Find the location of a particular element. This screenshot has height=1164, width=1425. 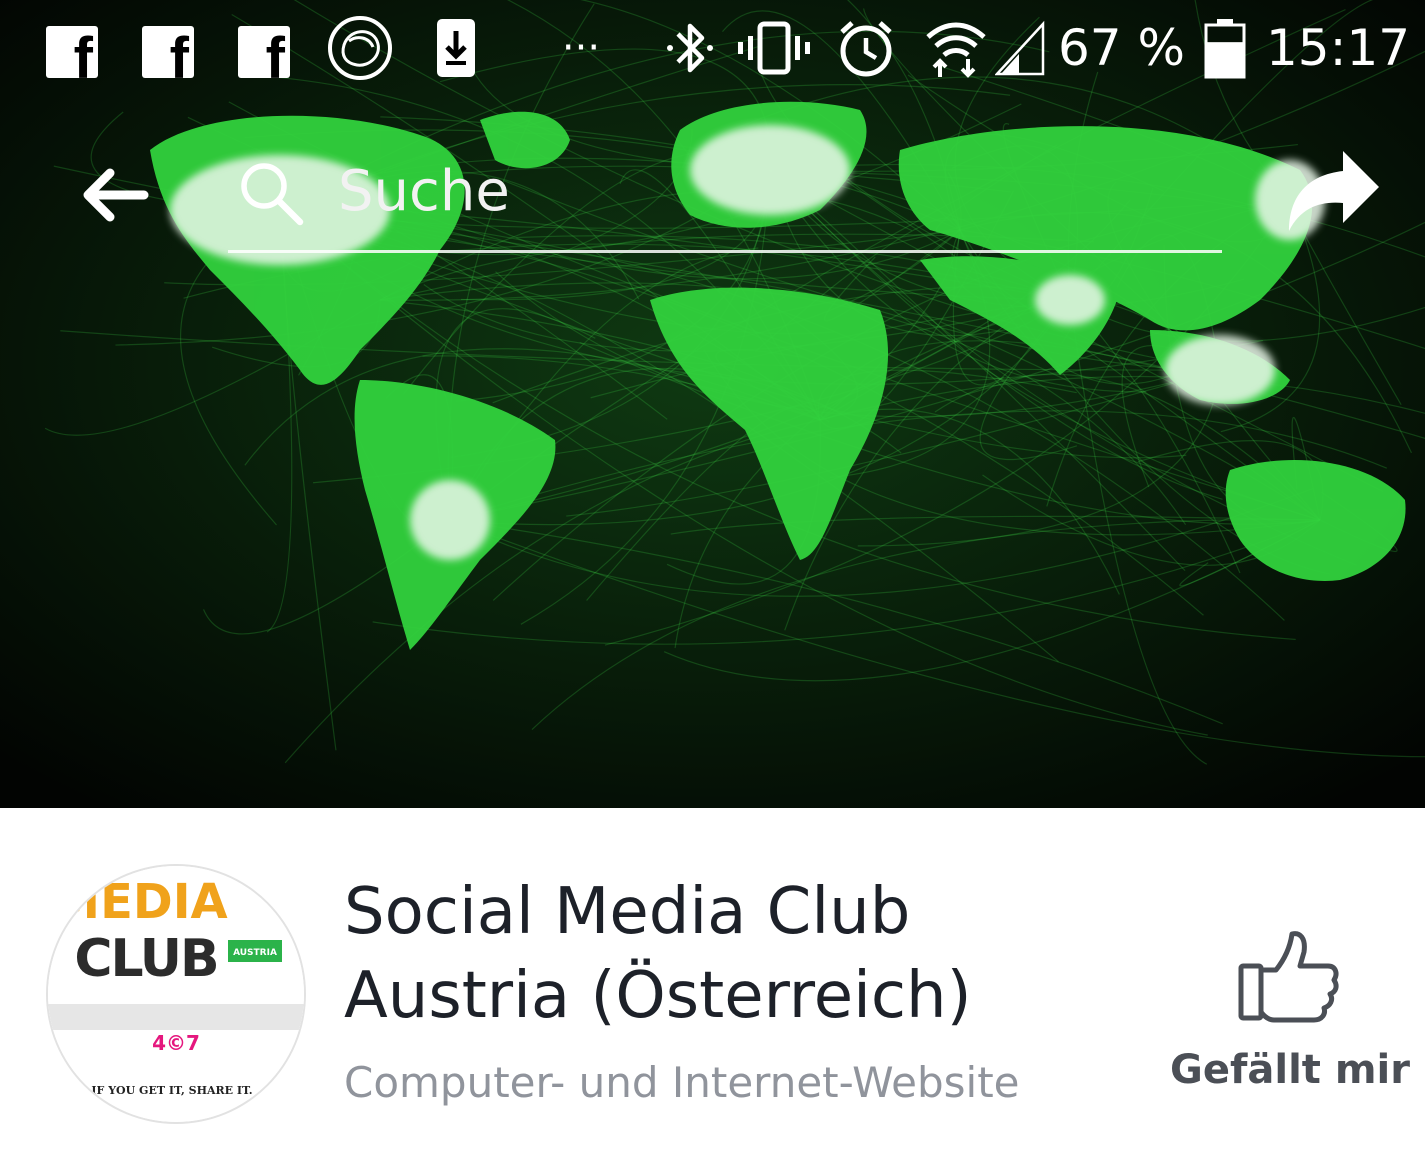

page-title: Social Media Club Austria (Österreich) is located at coordinates (744, 954).